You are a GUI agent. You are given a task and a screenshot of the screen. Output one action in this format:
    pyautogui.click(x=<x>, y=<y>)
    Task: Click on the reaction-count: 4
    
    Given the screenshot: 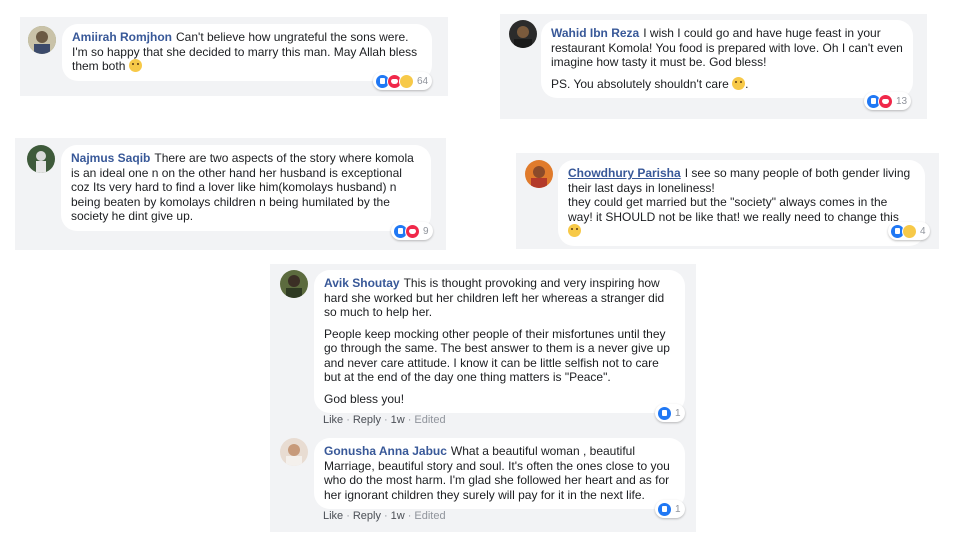 What is the action you would take?
    pyautogui.click(x=923, y=231)
    